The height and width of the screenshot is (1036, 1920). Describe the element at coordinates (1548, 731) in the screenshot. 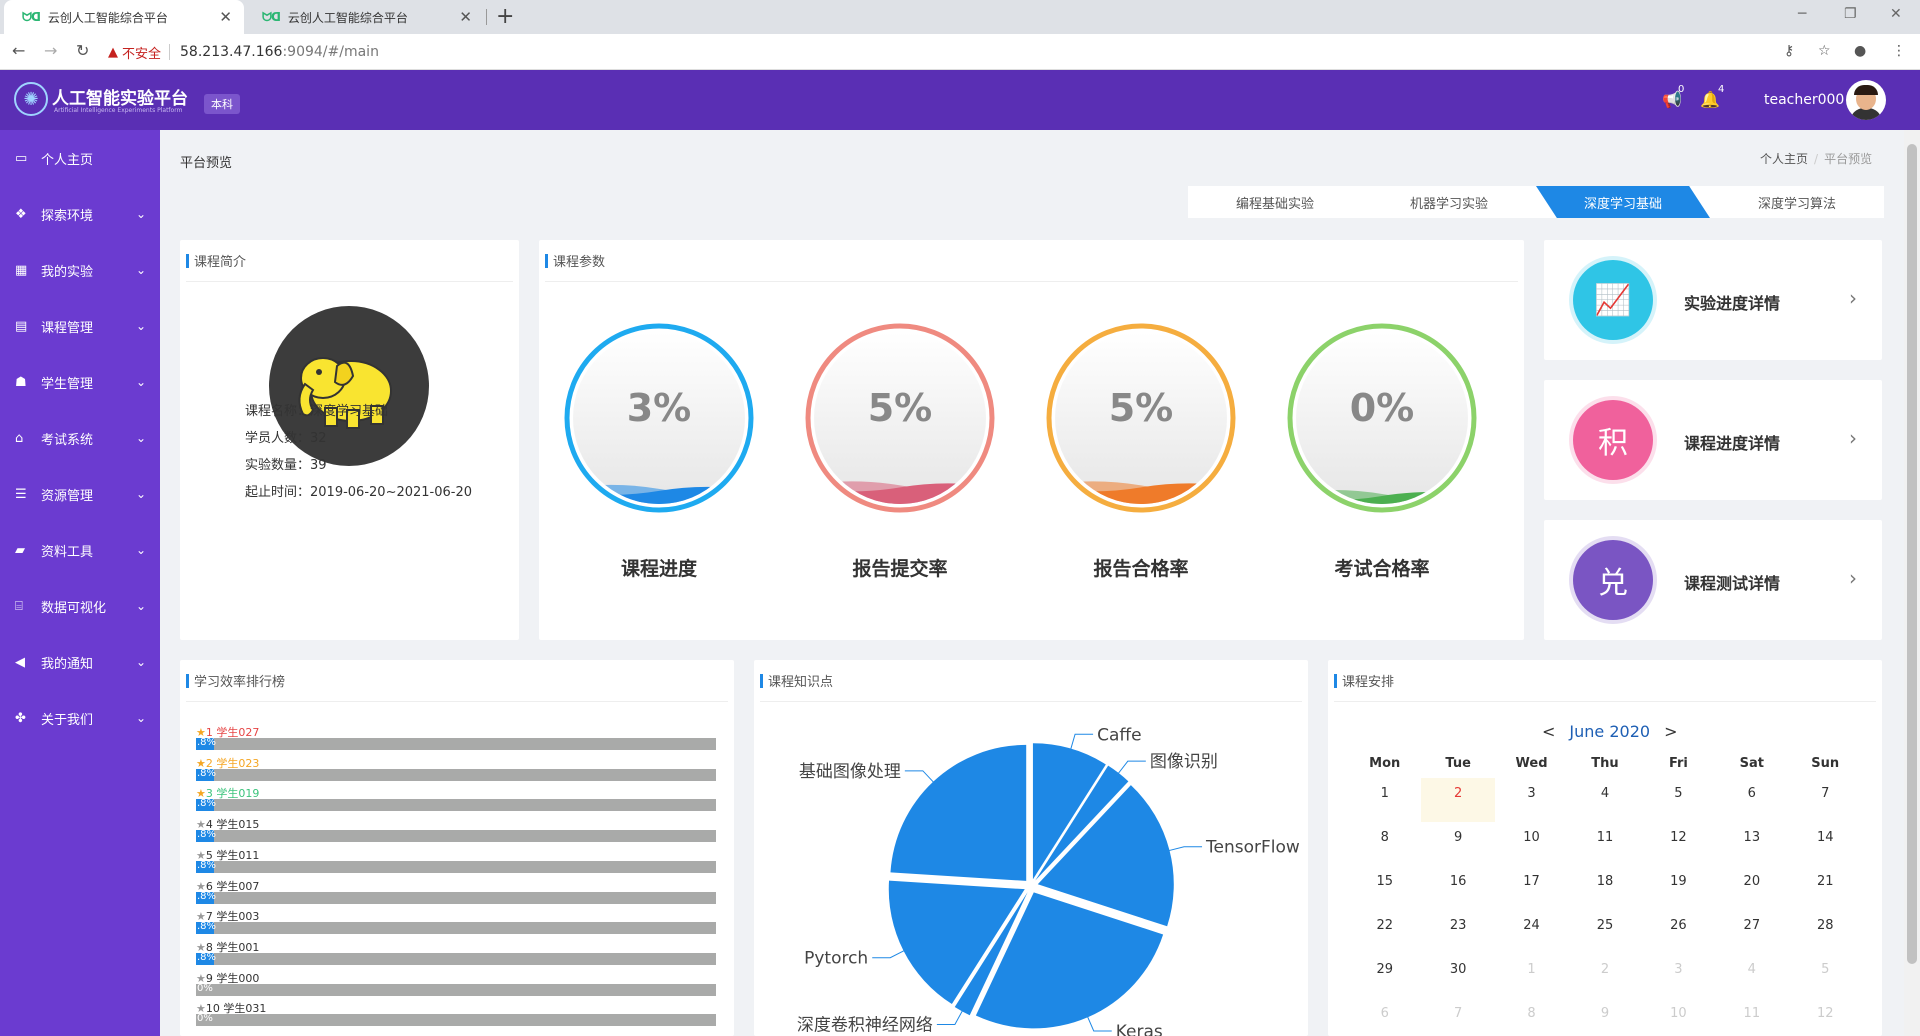

I see `prev-month-button: <` at that location.